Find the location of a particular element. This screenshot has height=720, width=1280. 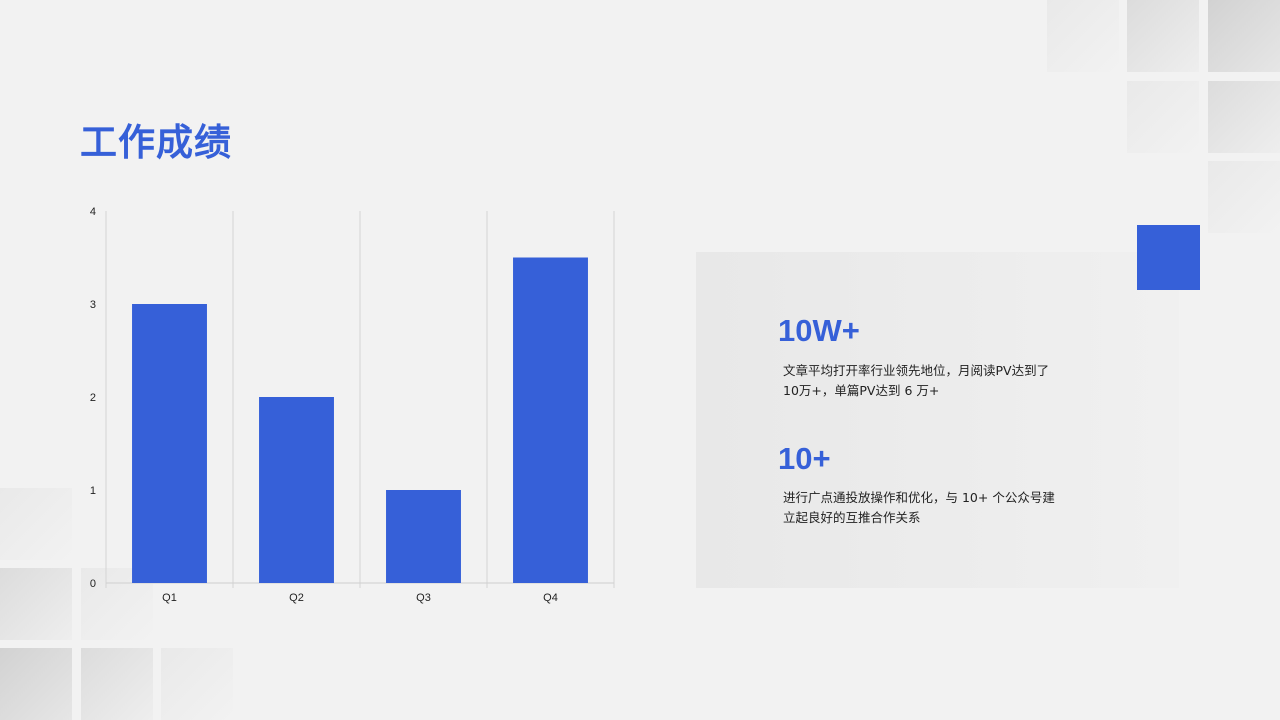

stat-desc-partners: 进行广点通投放操作和优化，与 10+ 个公众号建 立起良好的互推合作关系 is located at coordinates (933, 508).